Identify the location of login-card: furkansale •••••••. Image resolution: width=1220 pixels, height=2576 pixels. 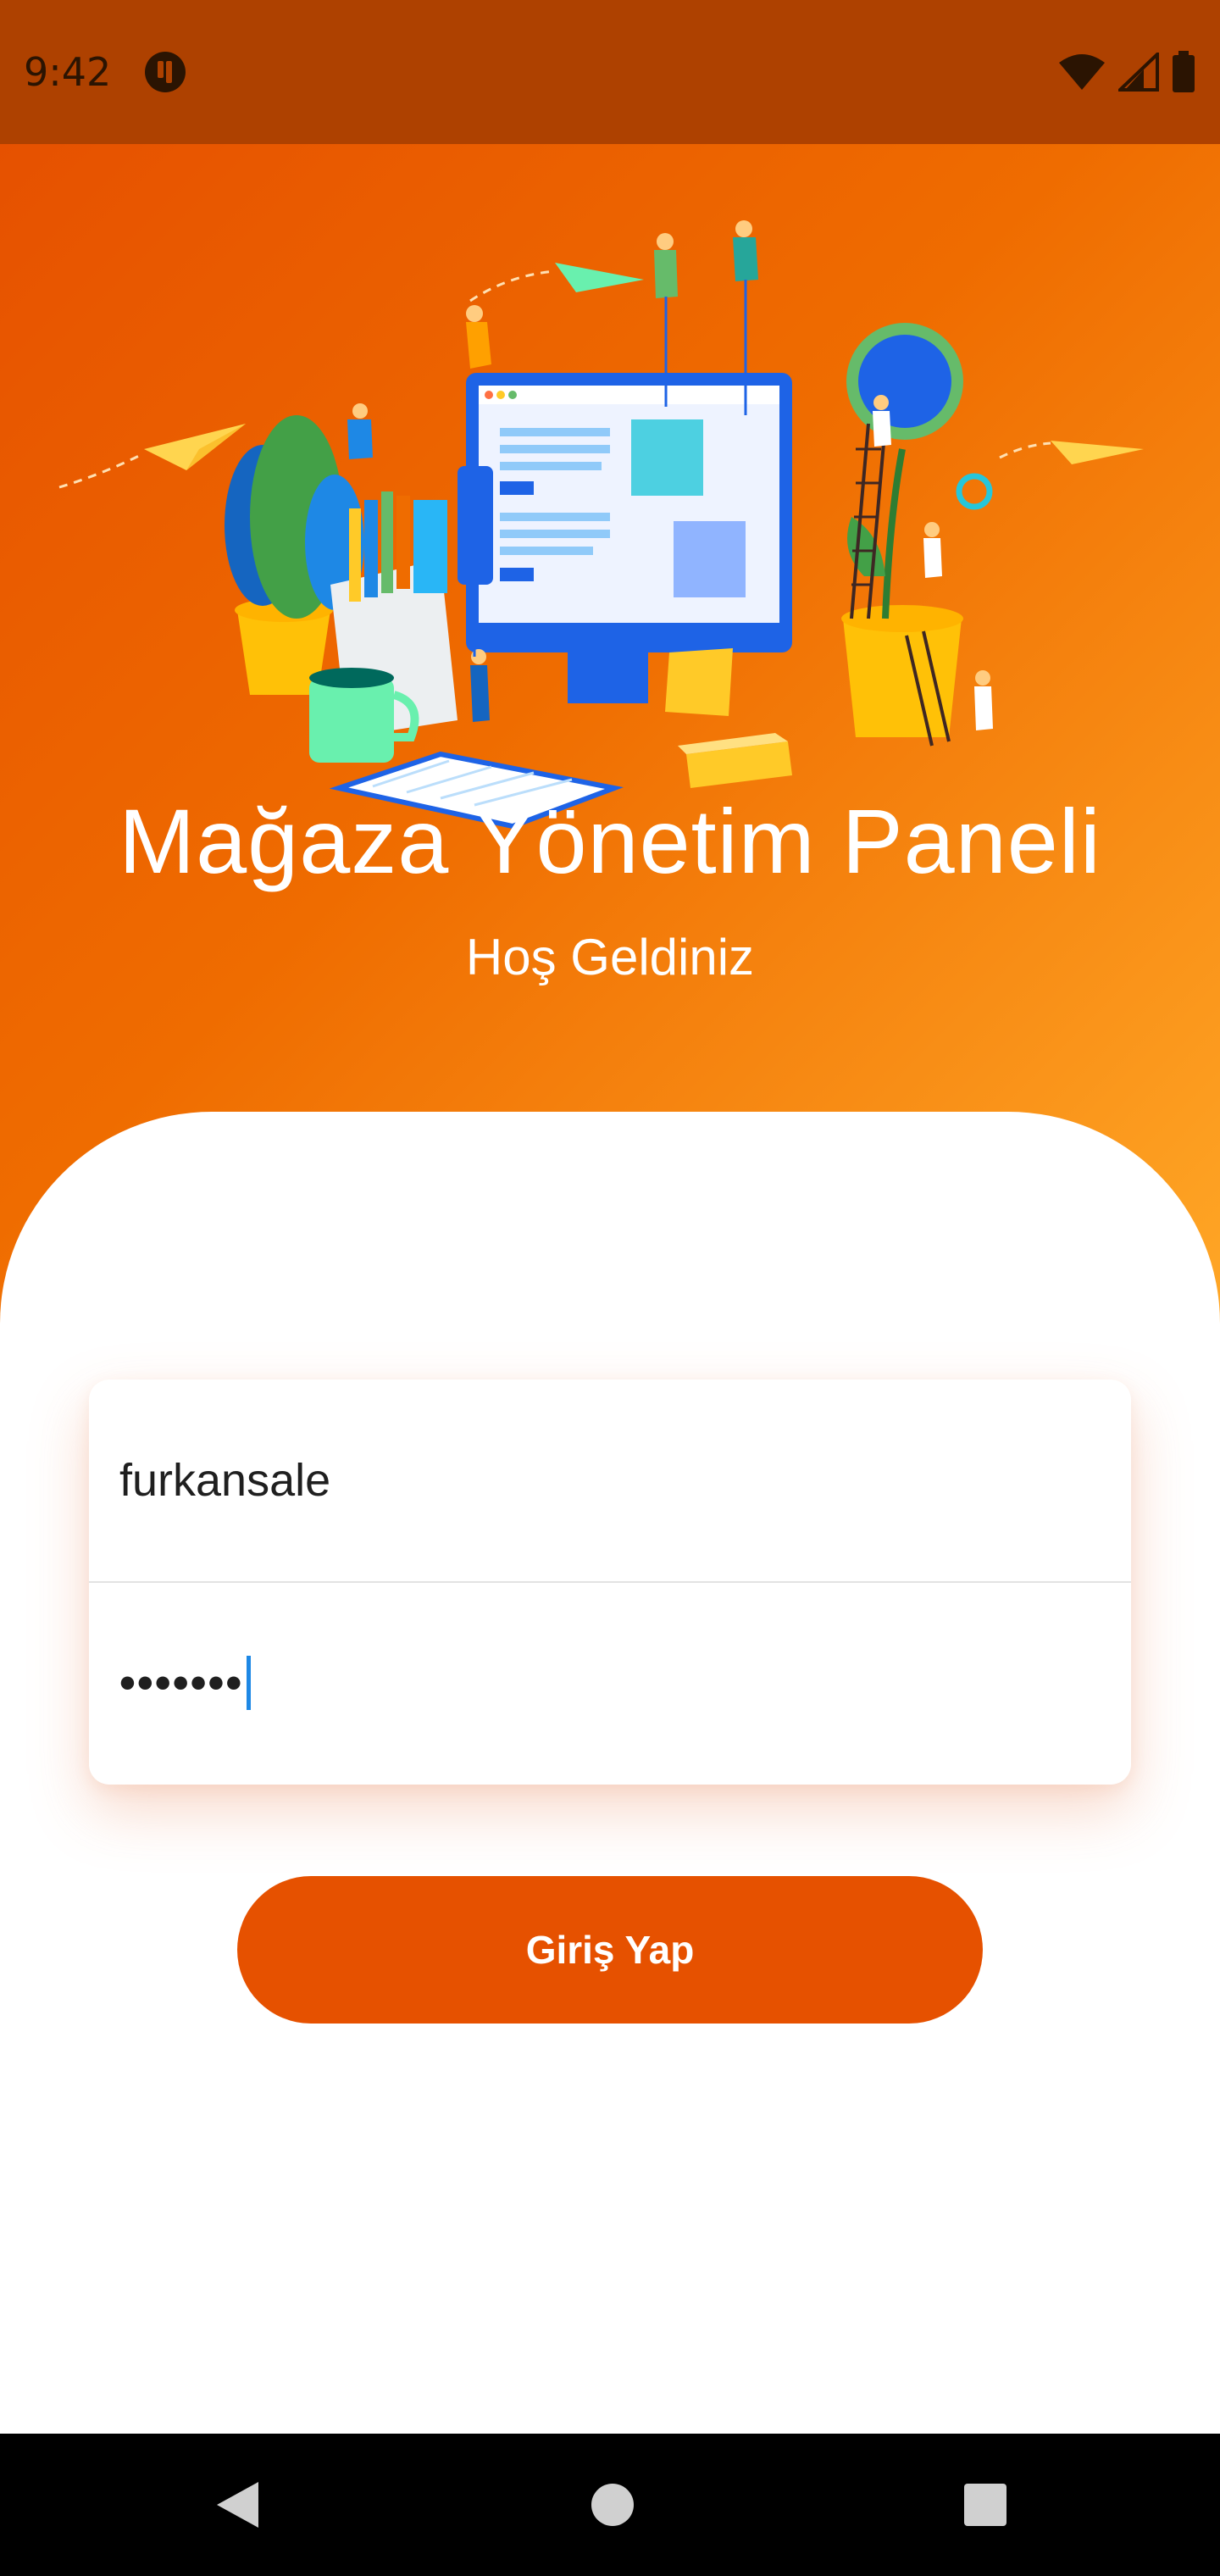
(610, 1582).